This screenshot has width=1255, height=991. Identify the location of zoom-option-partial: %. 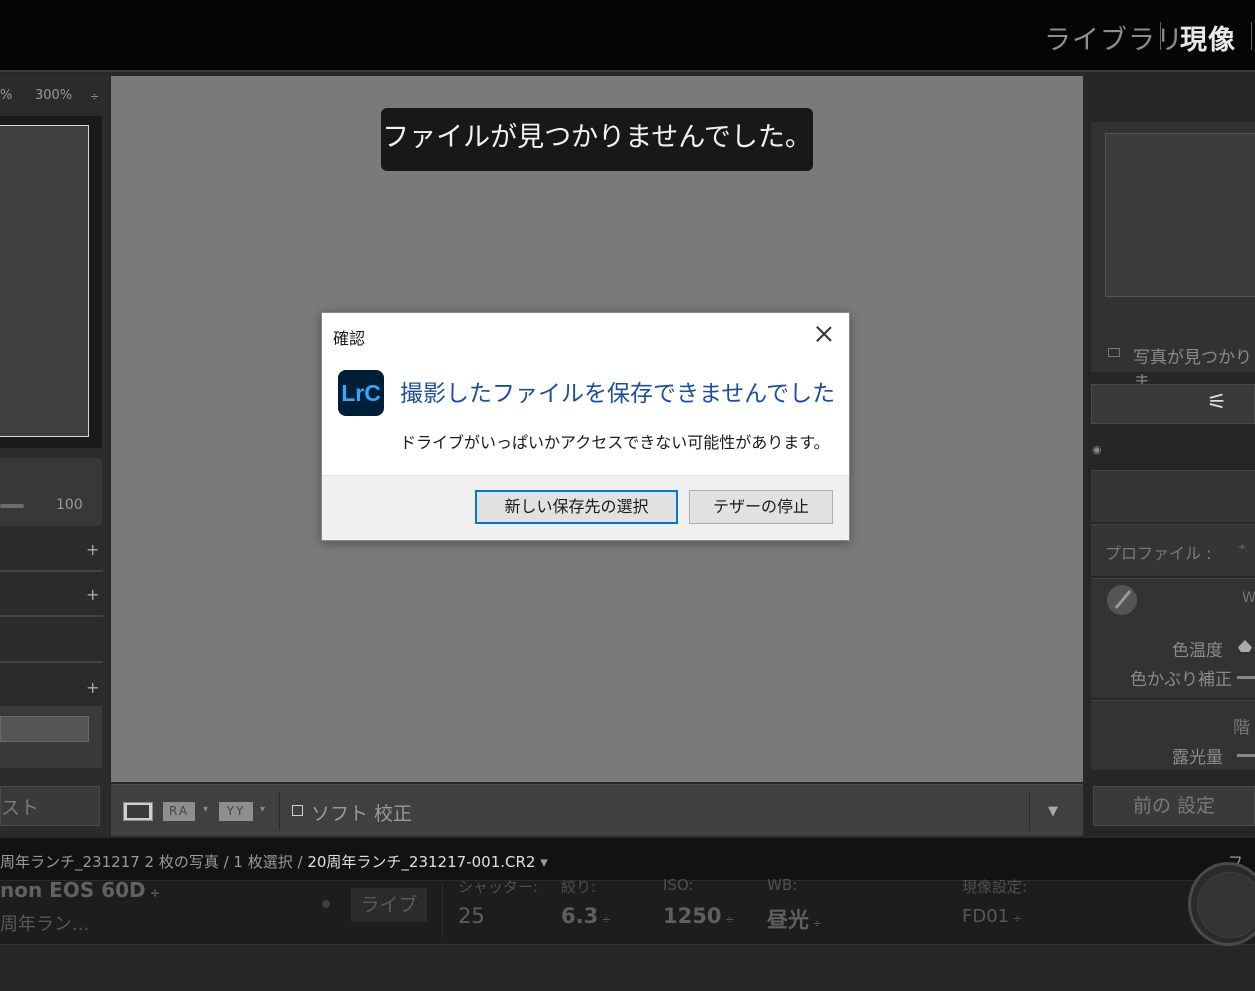
(6, 95).